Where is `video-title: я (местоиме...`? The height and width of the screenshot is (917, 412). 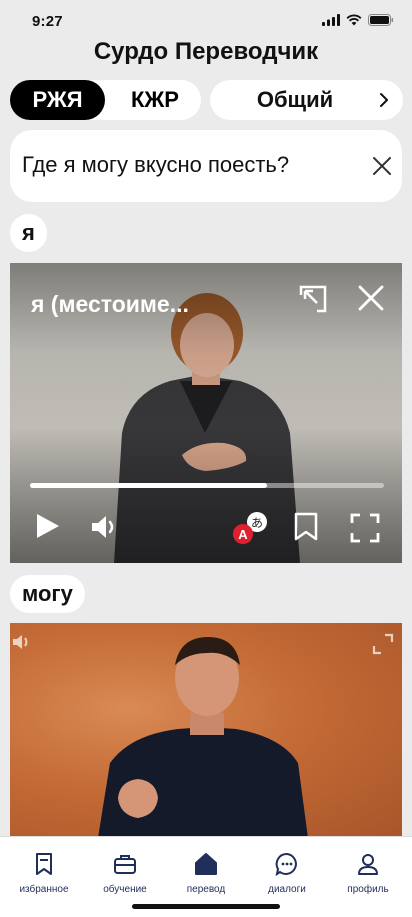
video-title: я (местоиме... is located at coordinates (110, 304).